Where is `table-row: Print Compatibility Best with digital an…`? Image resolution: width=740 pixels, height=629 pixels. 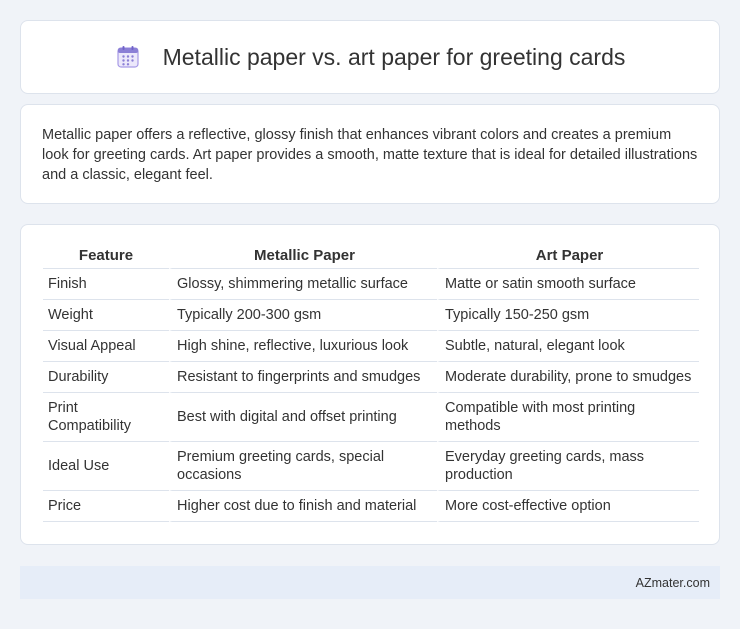 table-row: Print Compatibility Best with digital an… is located at coordinates (371, 417).